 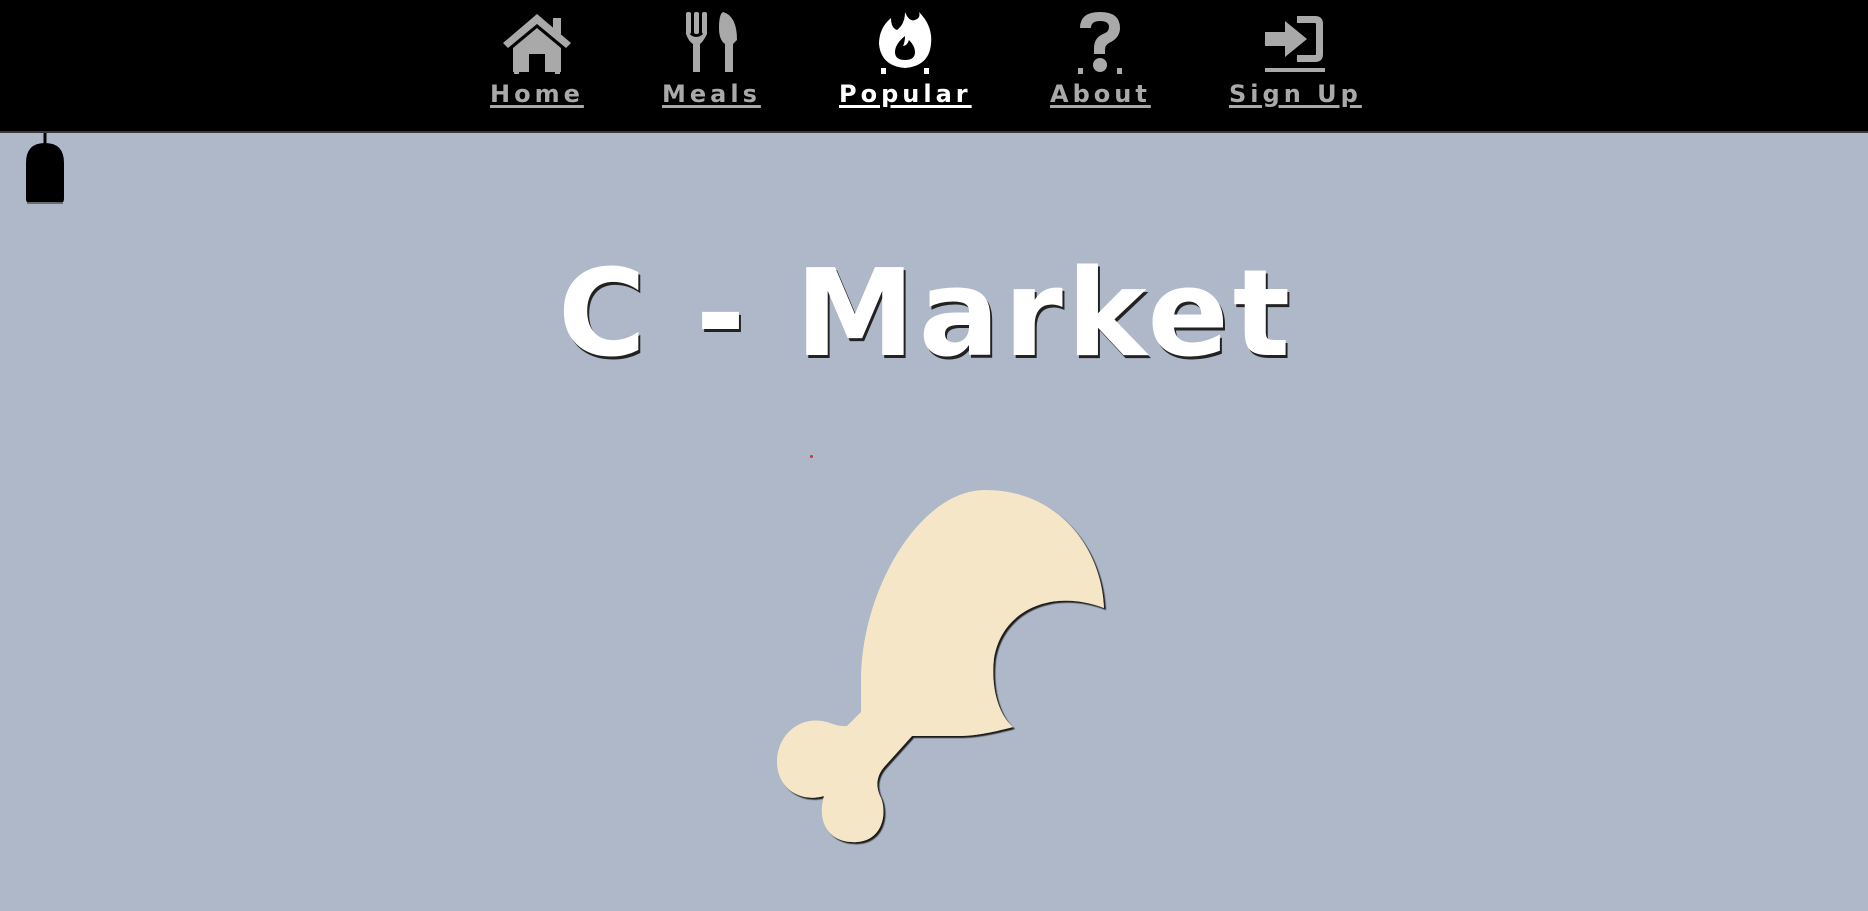 I want to click on top-navbar: Home Meals Popular About Sign Up, so click(x=934, y=66).